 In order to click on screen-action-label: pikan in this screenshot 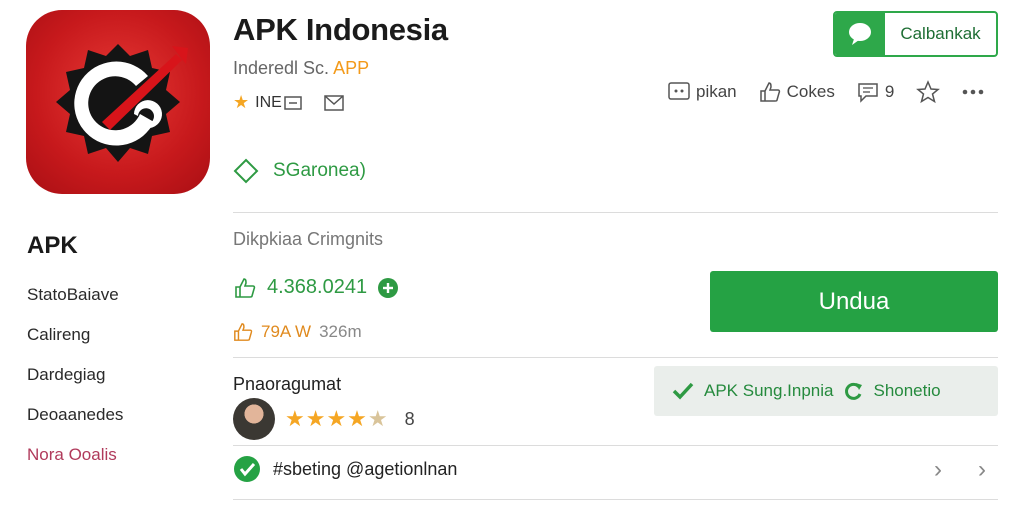, I will do `click(716, 91)`.